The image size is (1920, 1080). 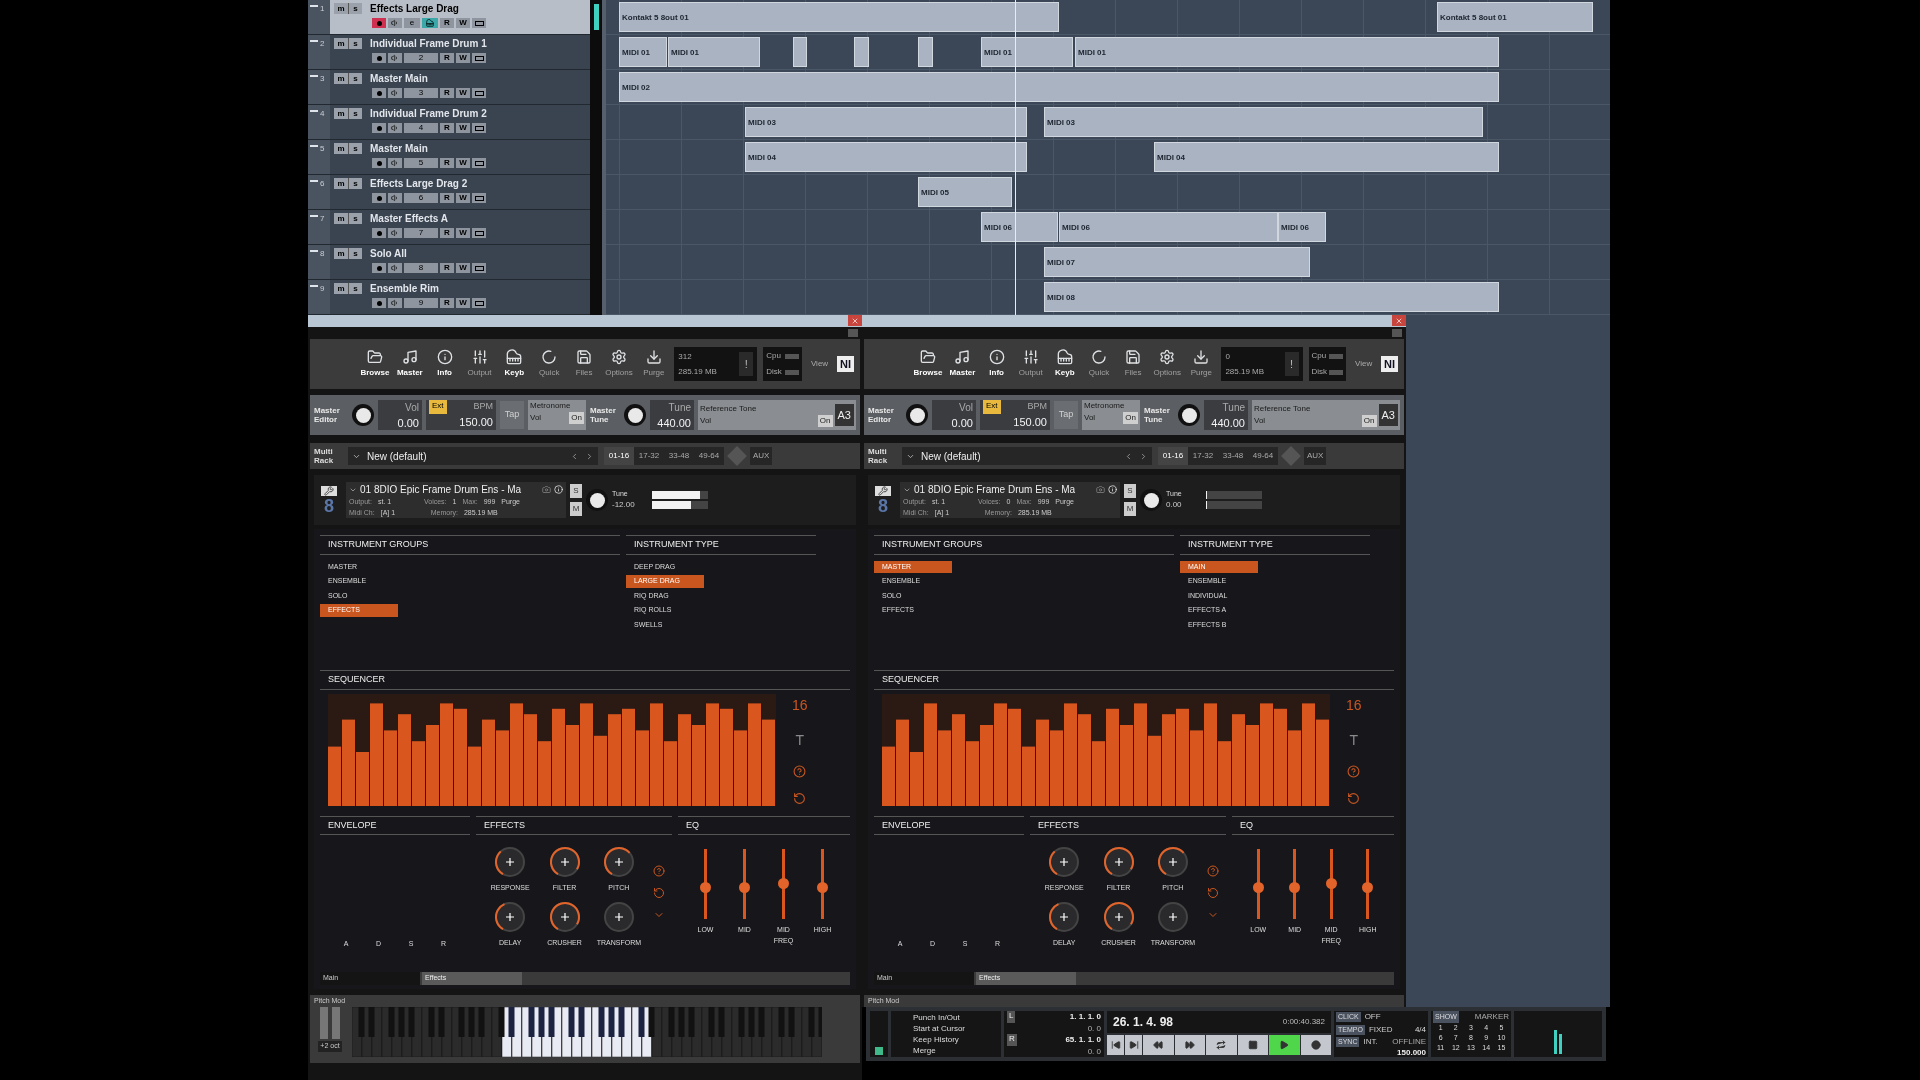 I want to click on locator-button: R, so click(x=1012, y=1040).